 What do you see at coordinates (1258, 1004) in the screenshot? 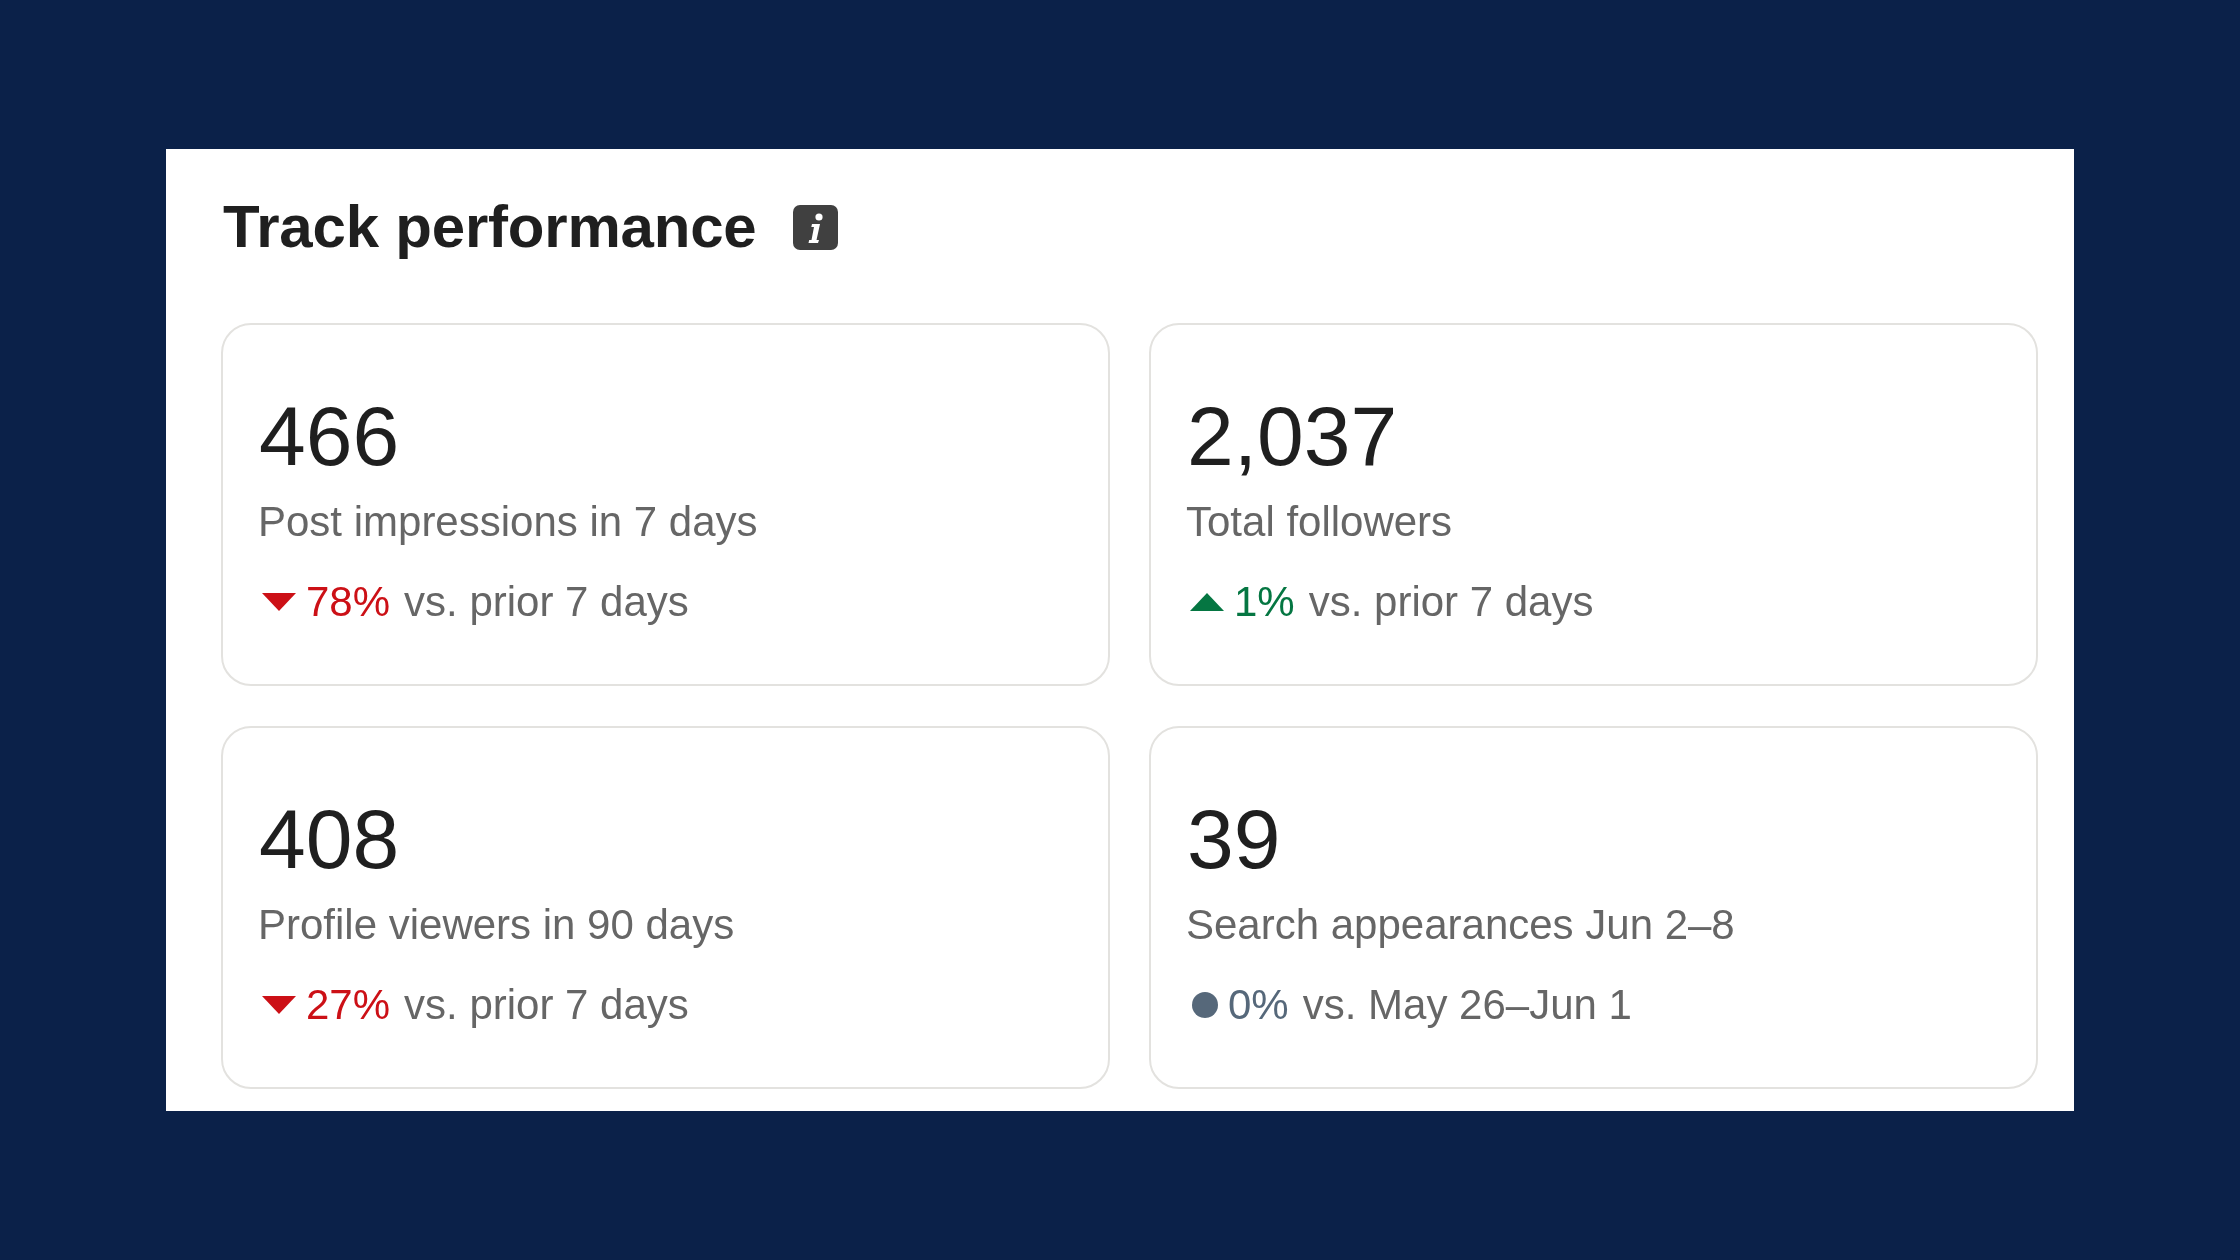
I see `change-percent: 0%` at bounding box center [1258, 1004].